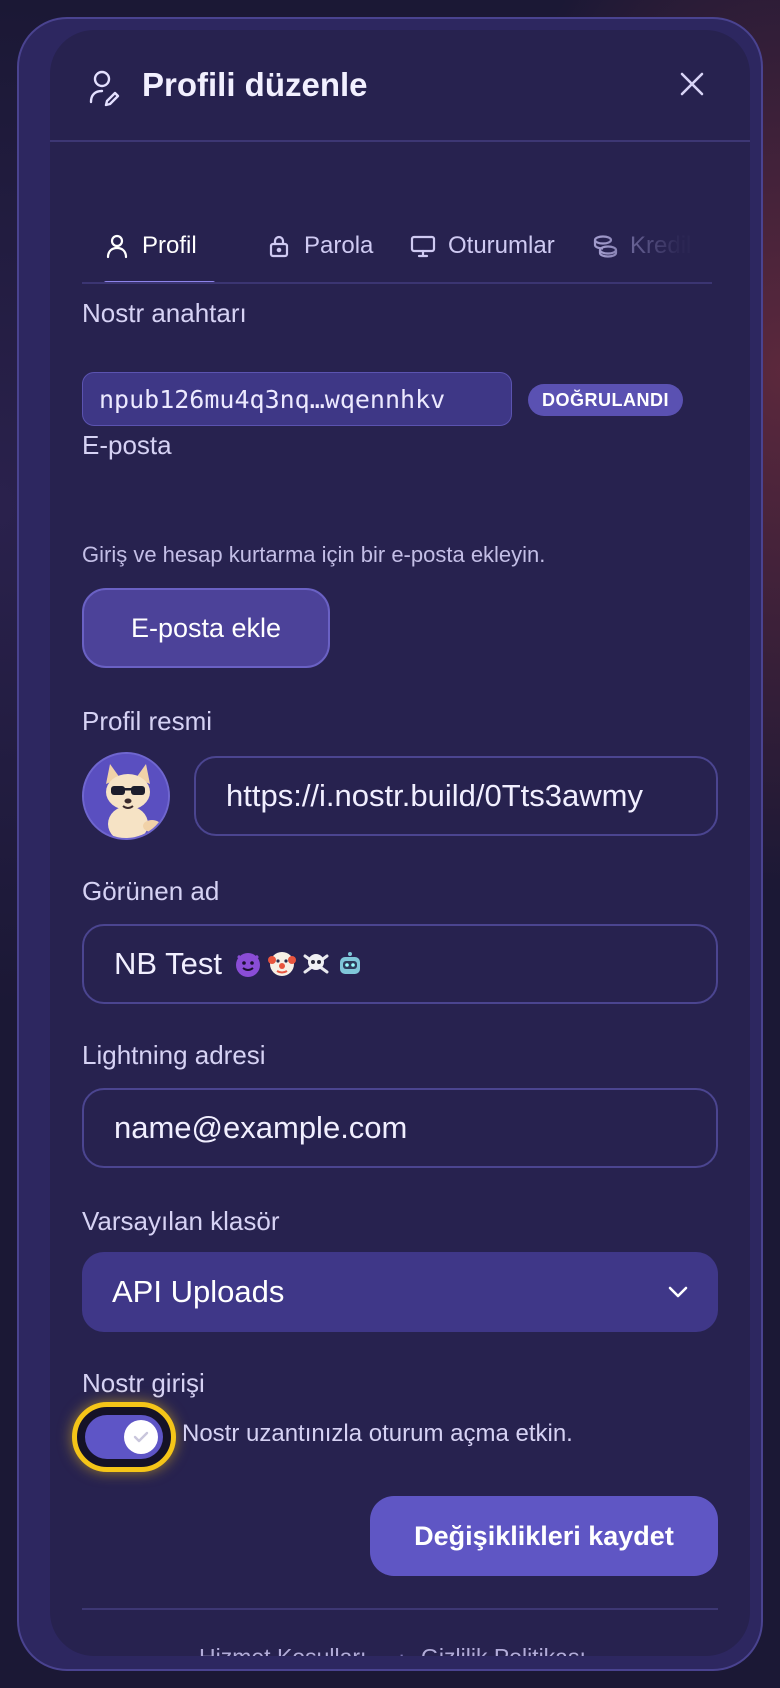 This screenshot has height=1688, width=780. I want to click on nostr-login-status-text: Nostr uzantınızla oturum açma etkin., so click(377, 1433).